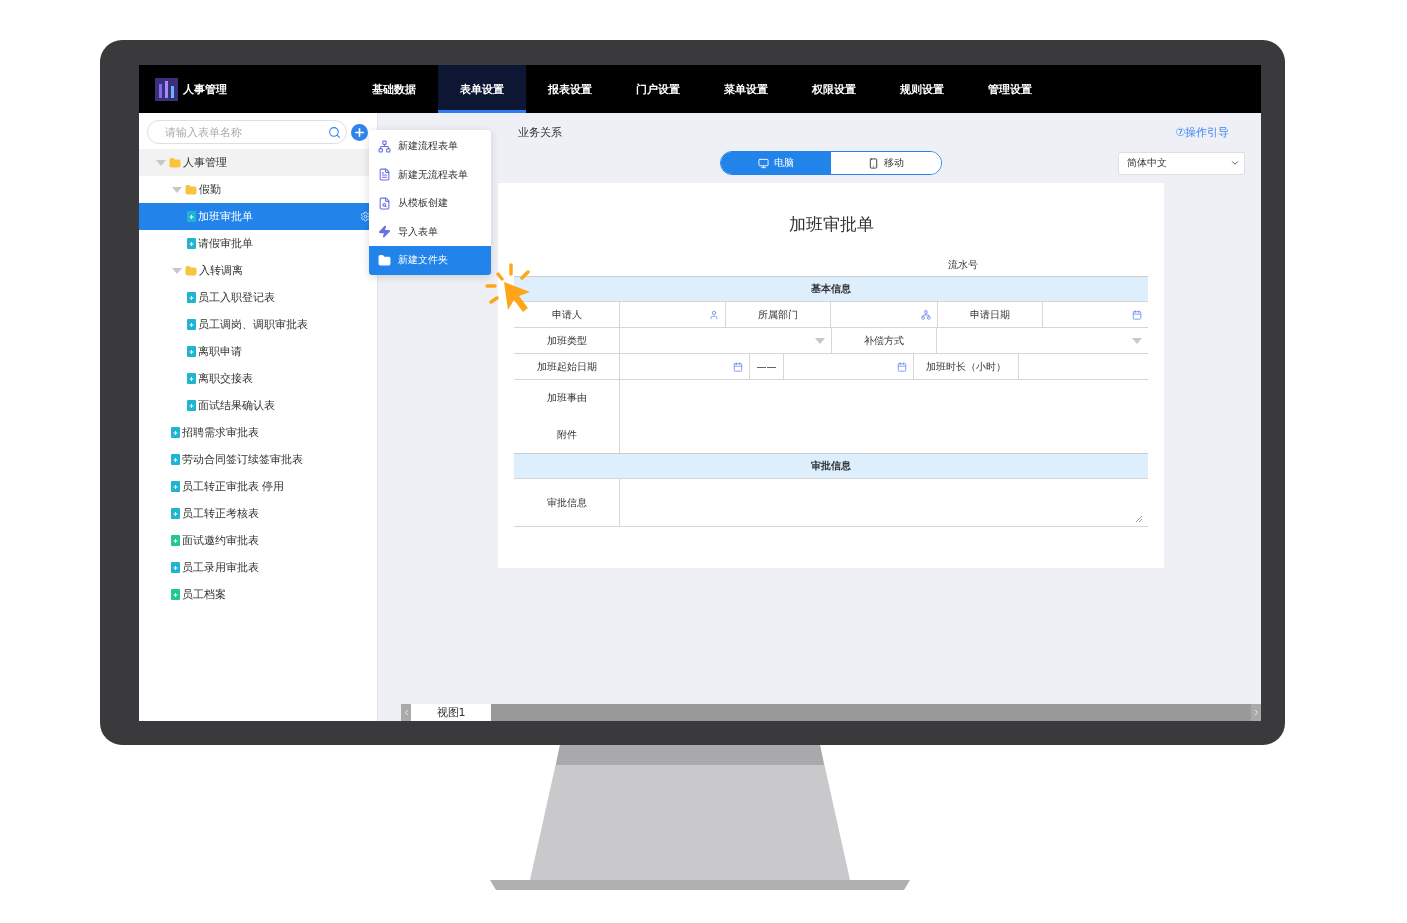  What do you see at coordinates (831, 465) in the screenshot?
I see `section-header: 审批信息` at bounding box center [831, 465].